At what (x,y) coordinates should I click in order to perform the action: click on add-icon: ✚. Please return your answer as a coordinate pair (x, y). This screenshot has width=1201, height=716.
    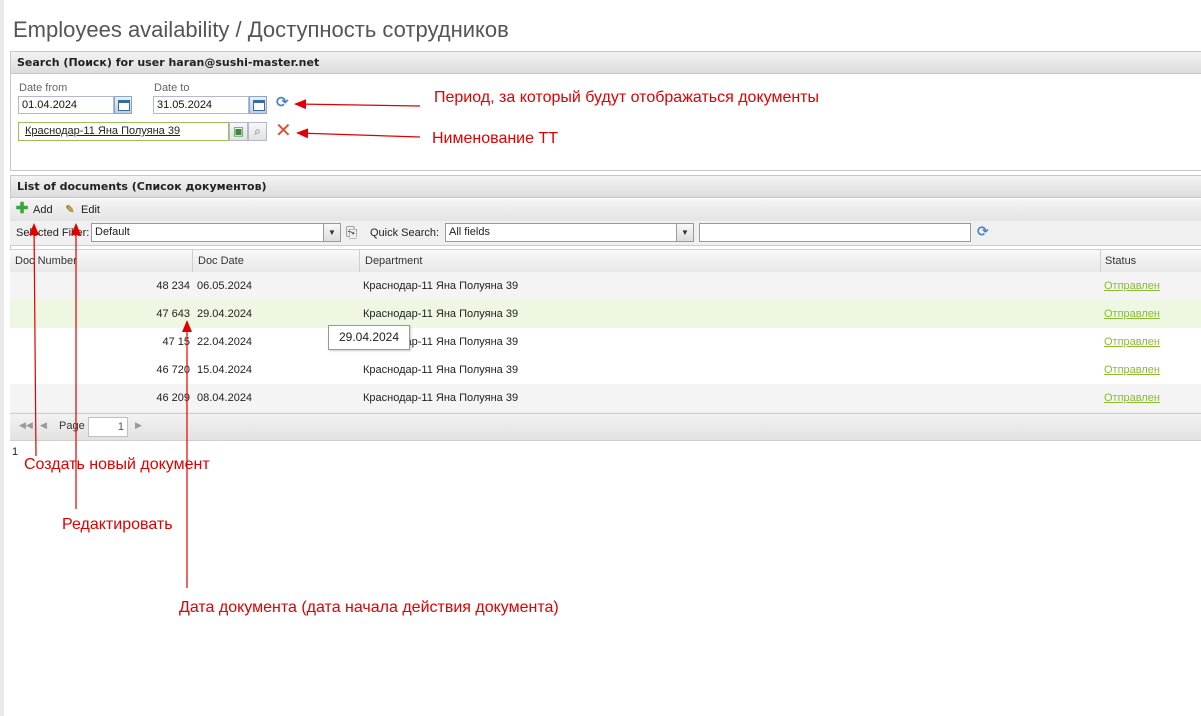
    Looking at the image, I should click on (22, 208).